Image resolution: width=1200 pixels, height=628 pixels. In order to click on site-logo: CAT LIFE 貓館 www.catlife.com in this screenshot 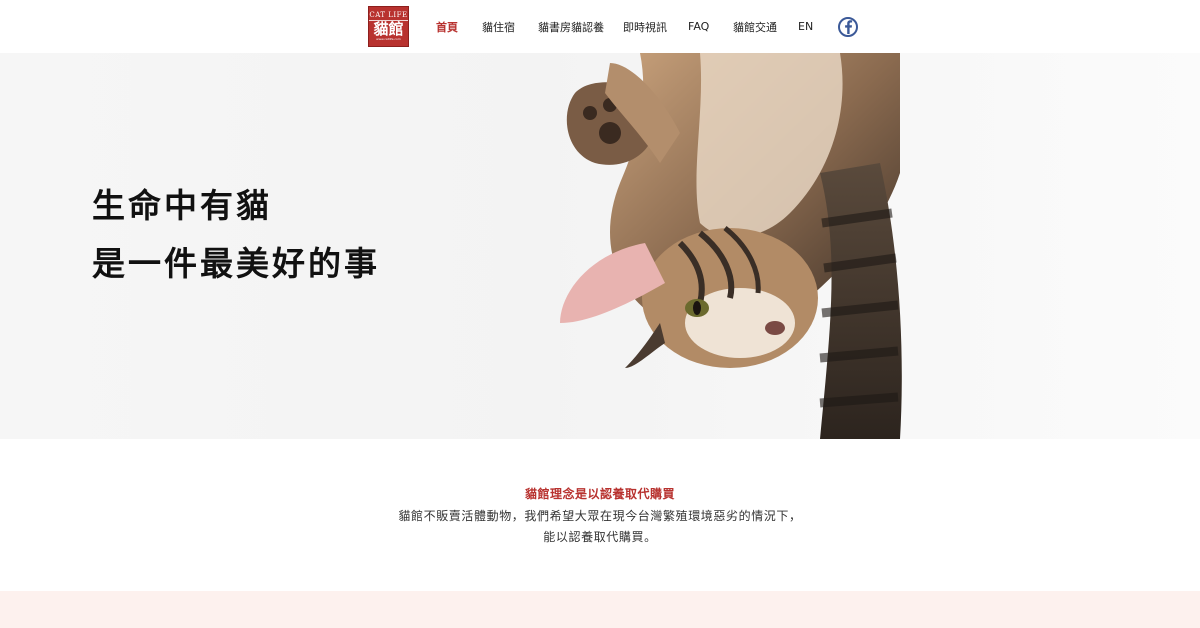, I will do `click(388, 26)`.